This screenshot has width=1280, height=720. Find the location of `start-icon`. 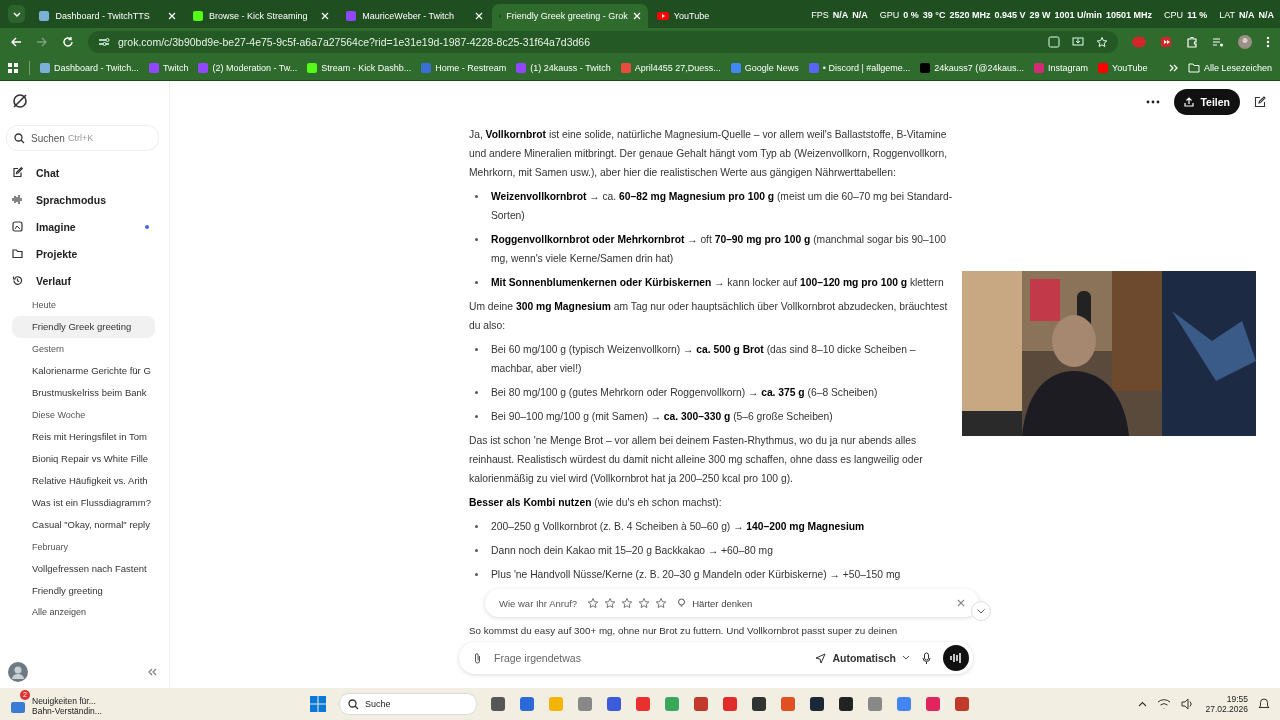

start-icon is located at coordinates (318, 704).